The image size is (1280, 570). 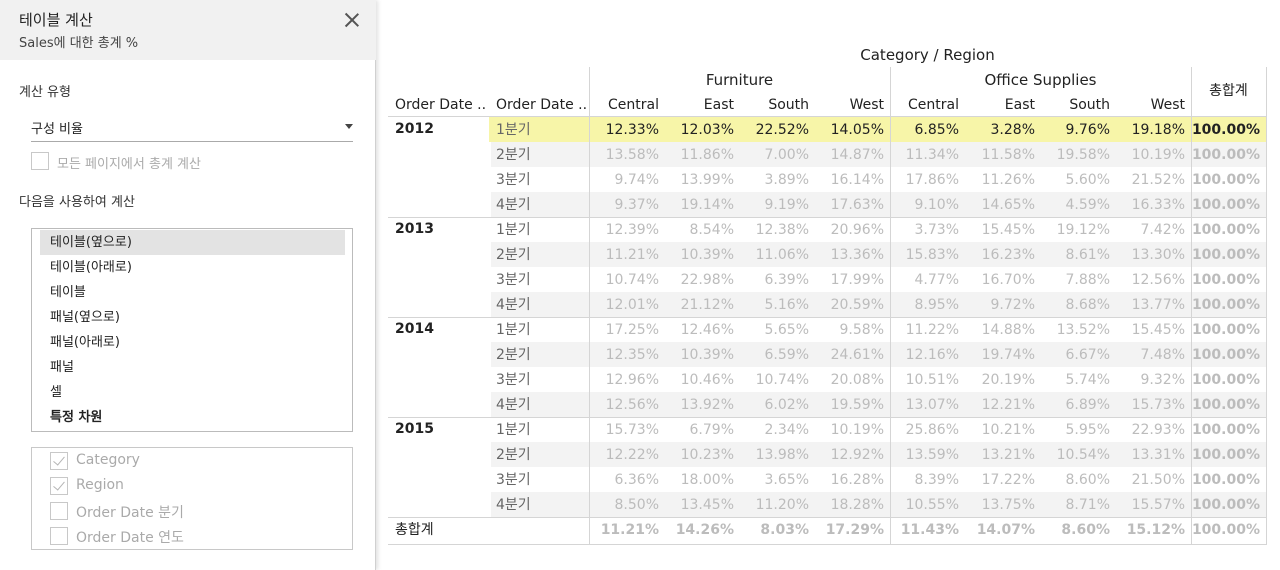 I want to click on option-specific-dimensions: 특정 차원, so click(x=192, y=417).